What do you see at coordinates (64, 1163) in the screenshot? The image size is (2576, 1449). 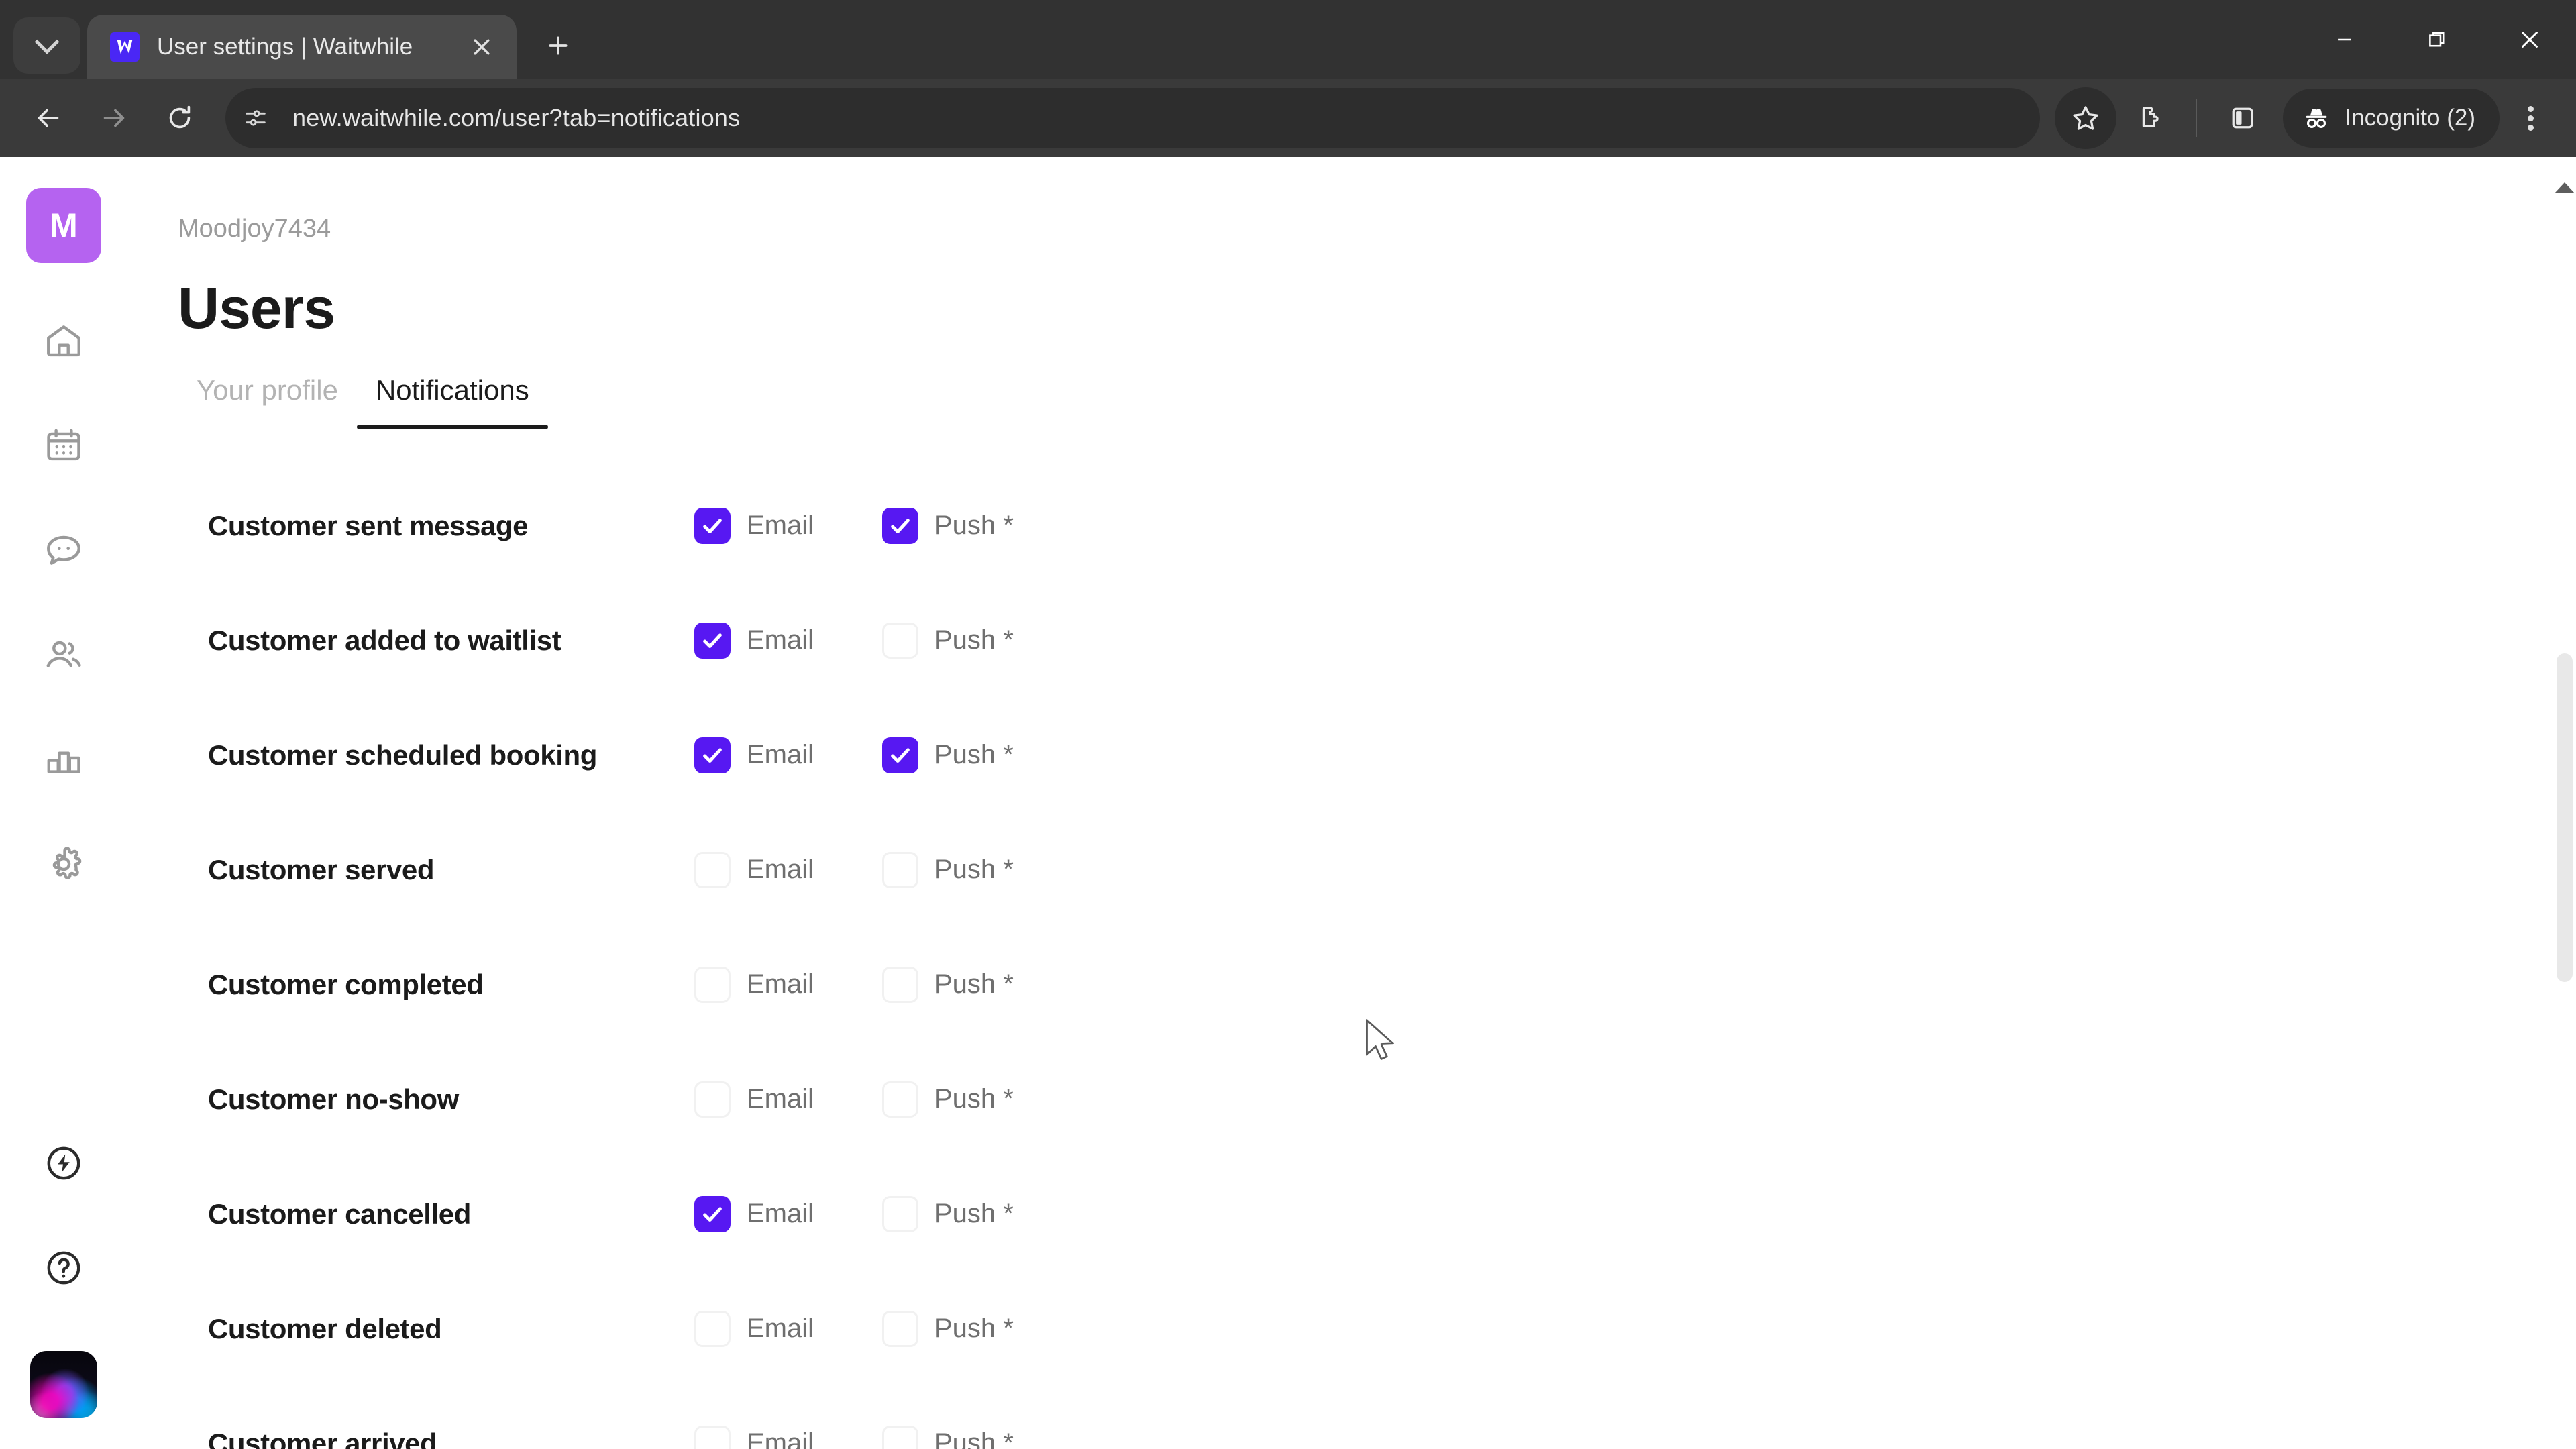 I see `sidebar-item-quick-actions` at bounding box center [64, 1163].